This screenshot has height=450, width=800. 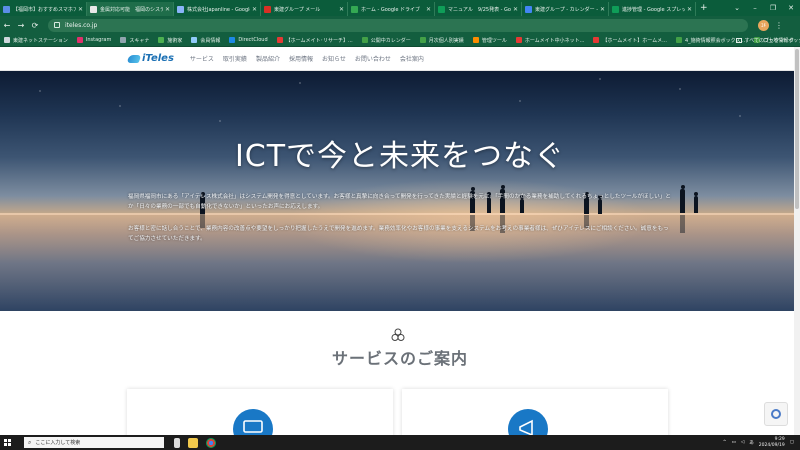 I want to click on network-icon: ▭, so click(x=734, y=442).